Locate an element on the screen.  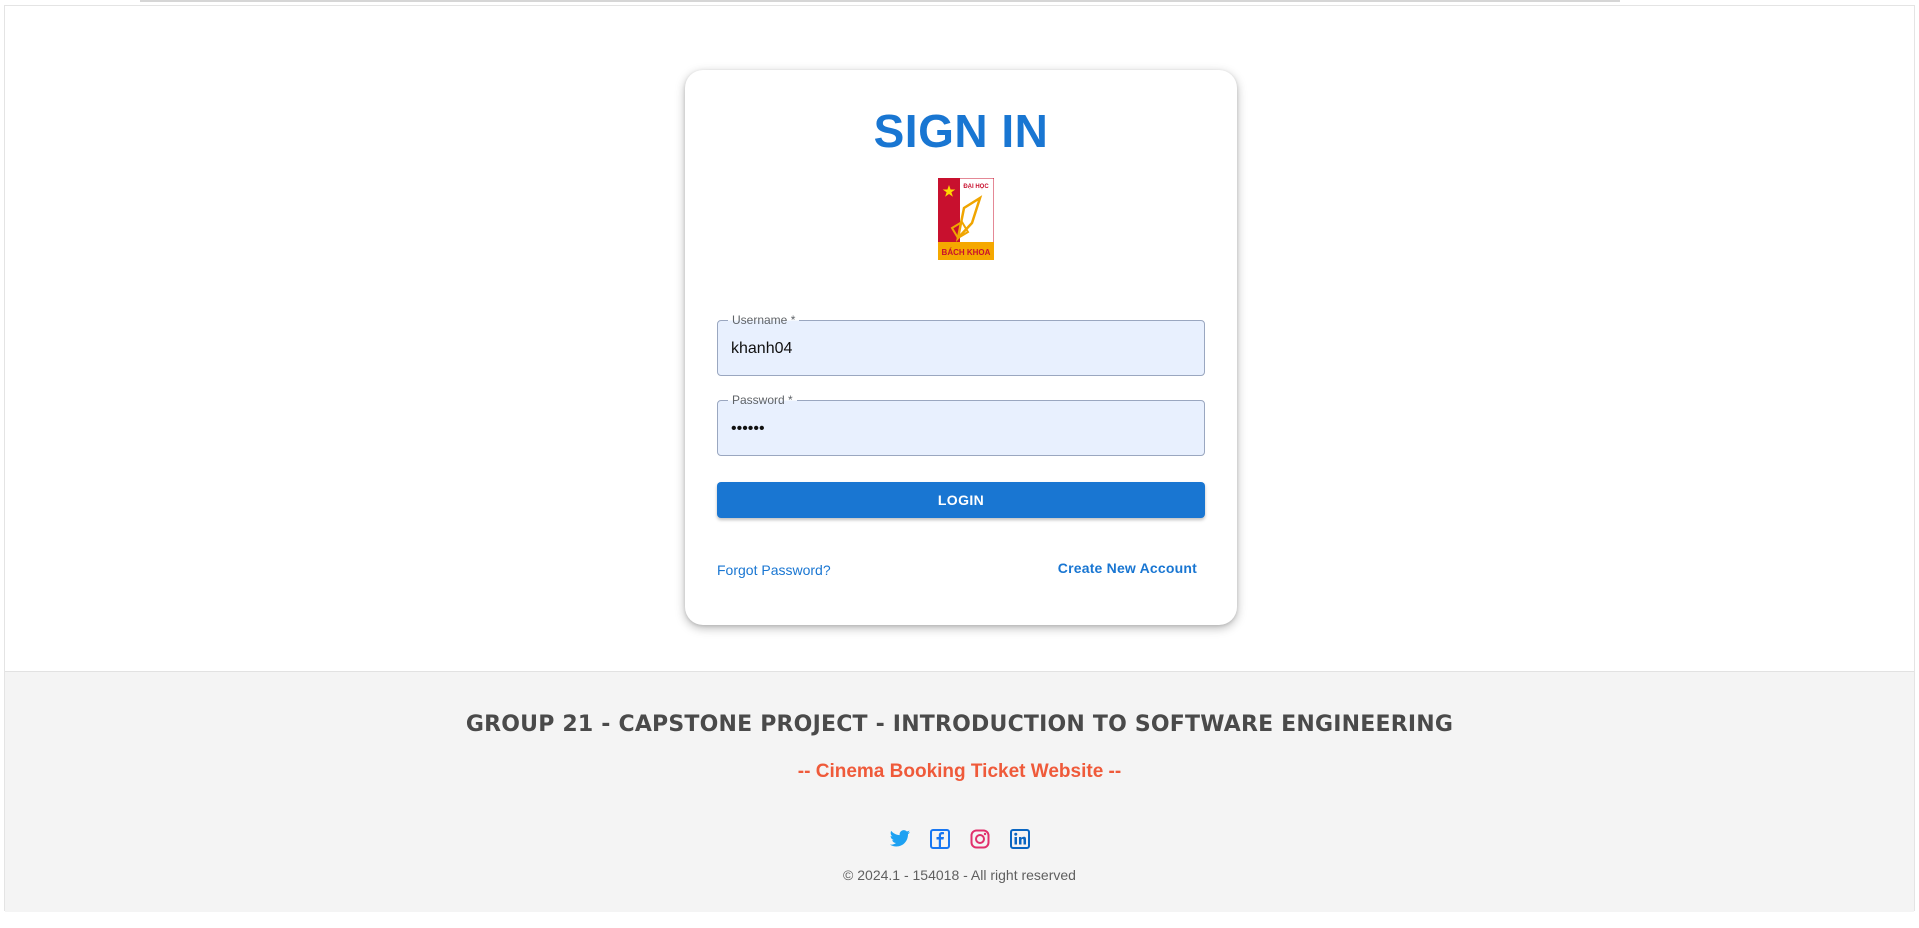
username-label: Username * is located at coordinates (764, 320).